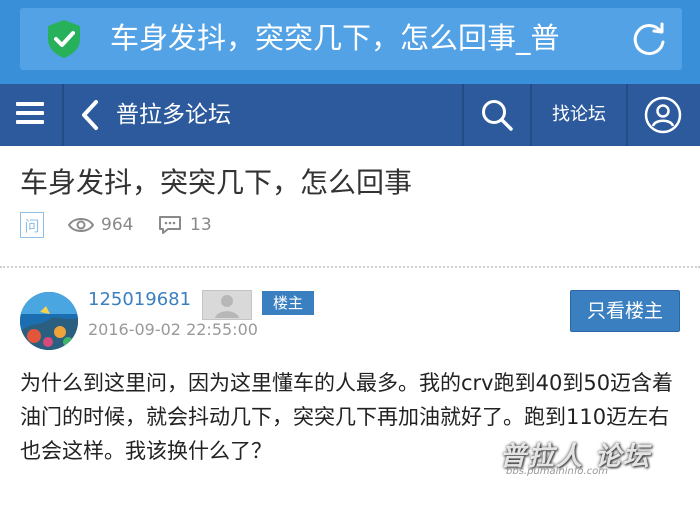  Describe the element at coordinates (557, 471) in the screenshot. I see `watermark-sub-text: bbs.pumaininfo.com` at that location.